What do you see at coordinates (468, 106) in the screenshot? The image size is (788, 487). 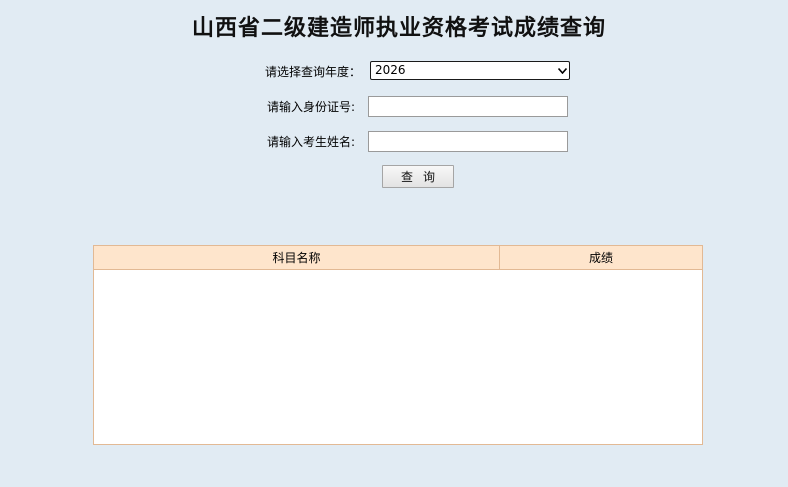 I see `id-number-input` at bounding box center [468, 106].